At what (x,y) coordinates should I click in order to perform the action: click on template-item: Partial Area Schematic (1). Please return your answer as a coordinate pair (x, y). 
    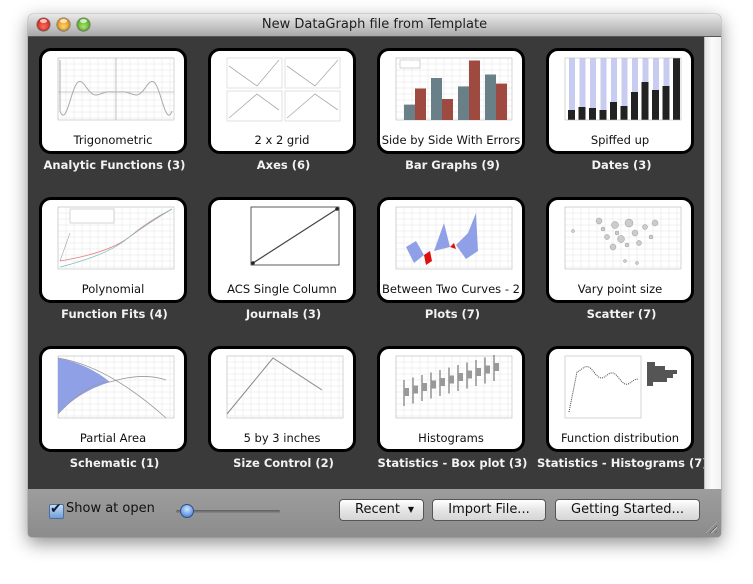
    Looking at the image, I should click on (114, 409).